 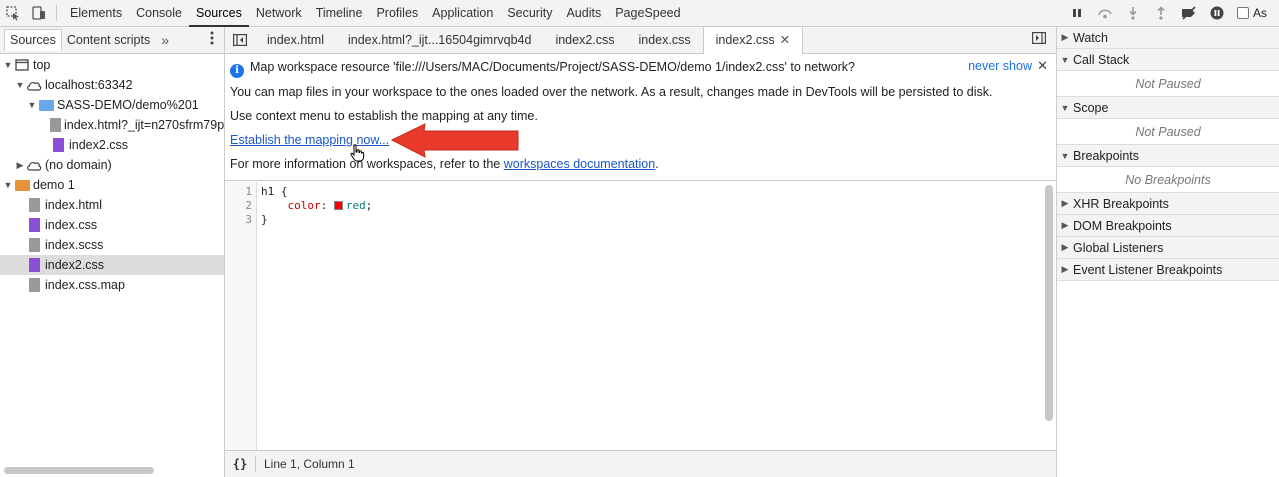 I want to click on editor-tab-index-html: index.html, so click(x=295, y=40).